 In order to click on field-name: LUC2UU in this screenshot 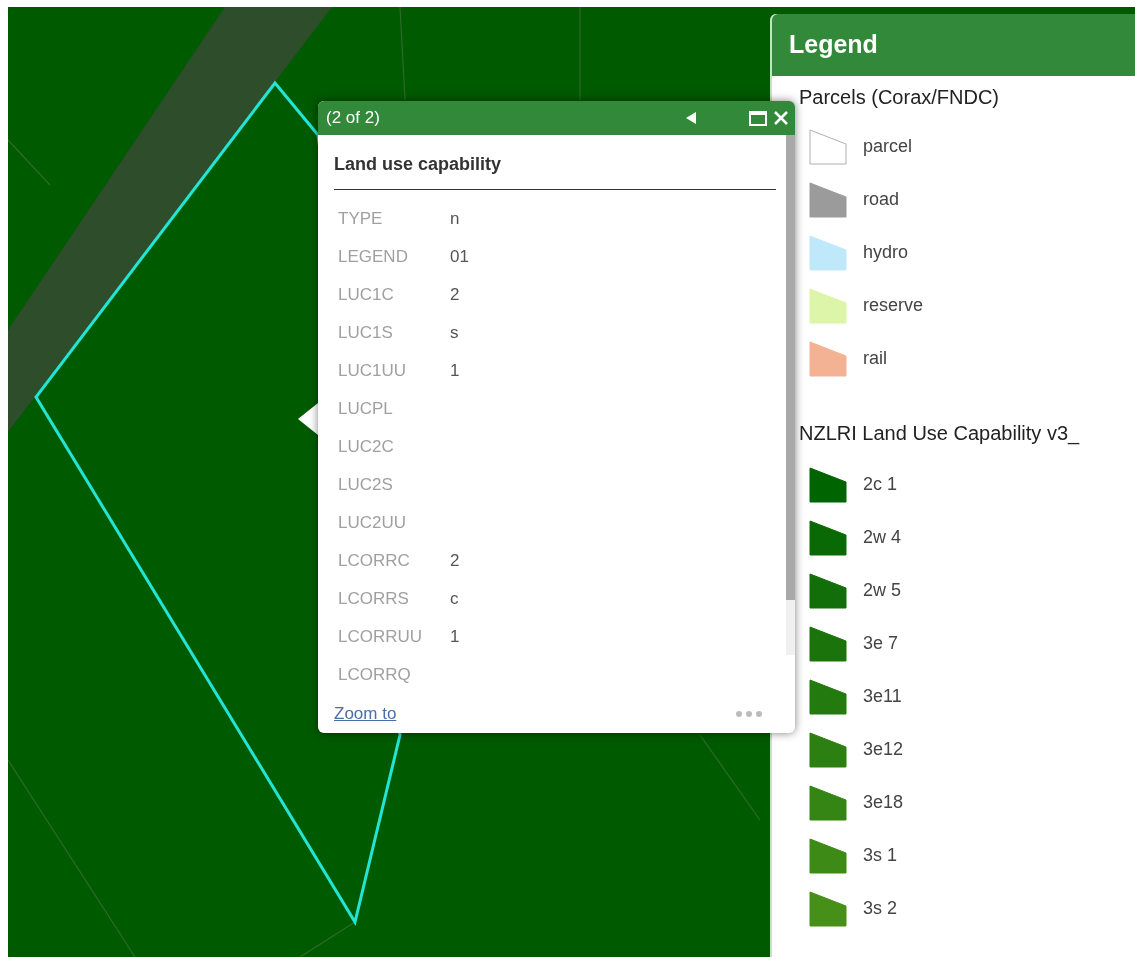, I will do `click(373, 523)`.